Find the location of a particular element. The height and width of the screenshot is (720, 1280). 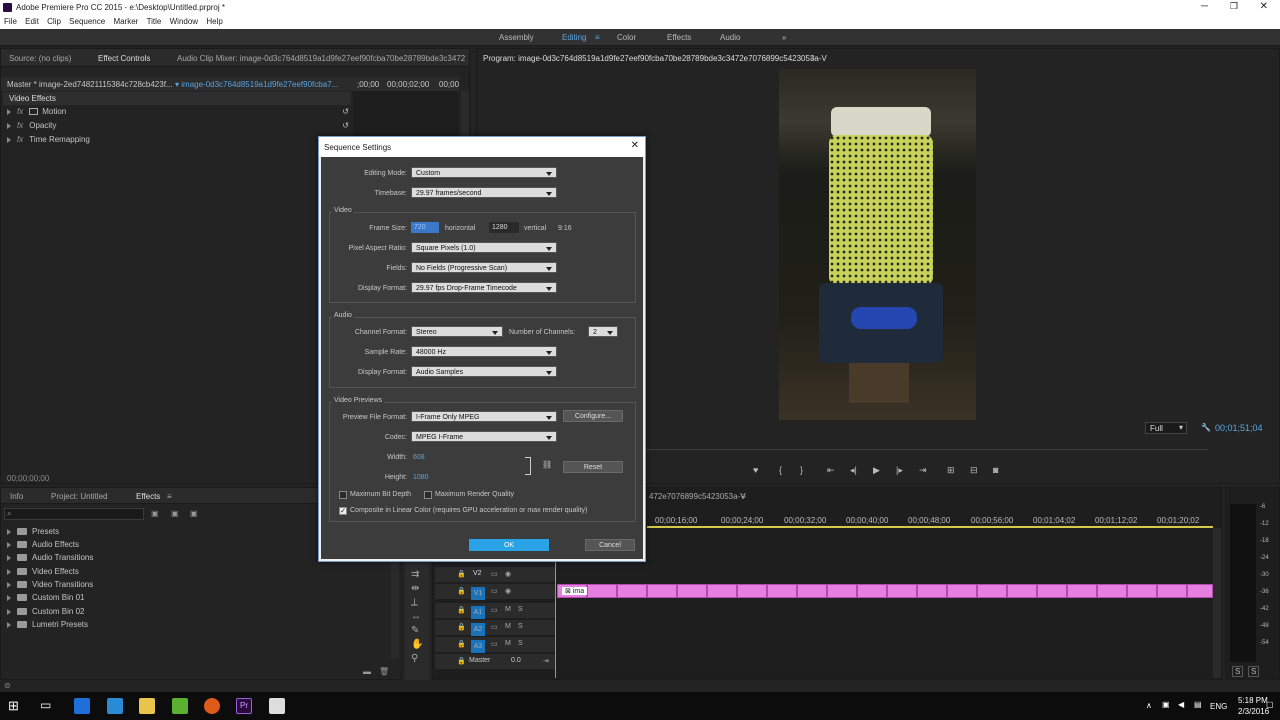

ec-effect-time-remapping: fx Time Remapping is located at coordinates (179, 140).